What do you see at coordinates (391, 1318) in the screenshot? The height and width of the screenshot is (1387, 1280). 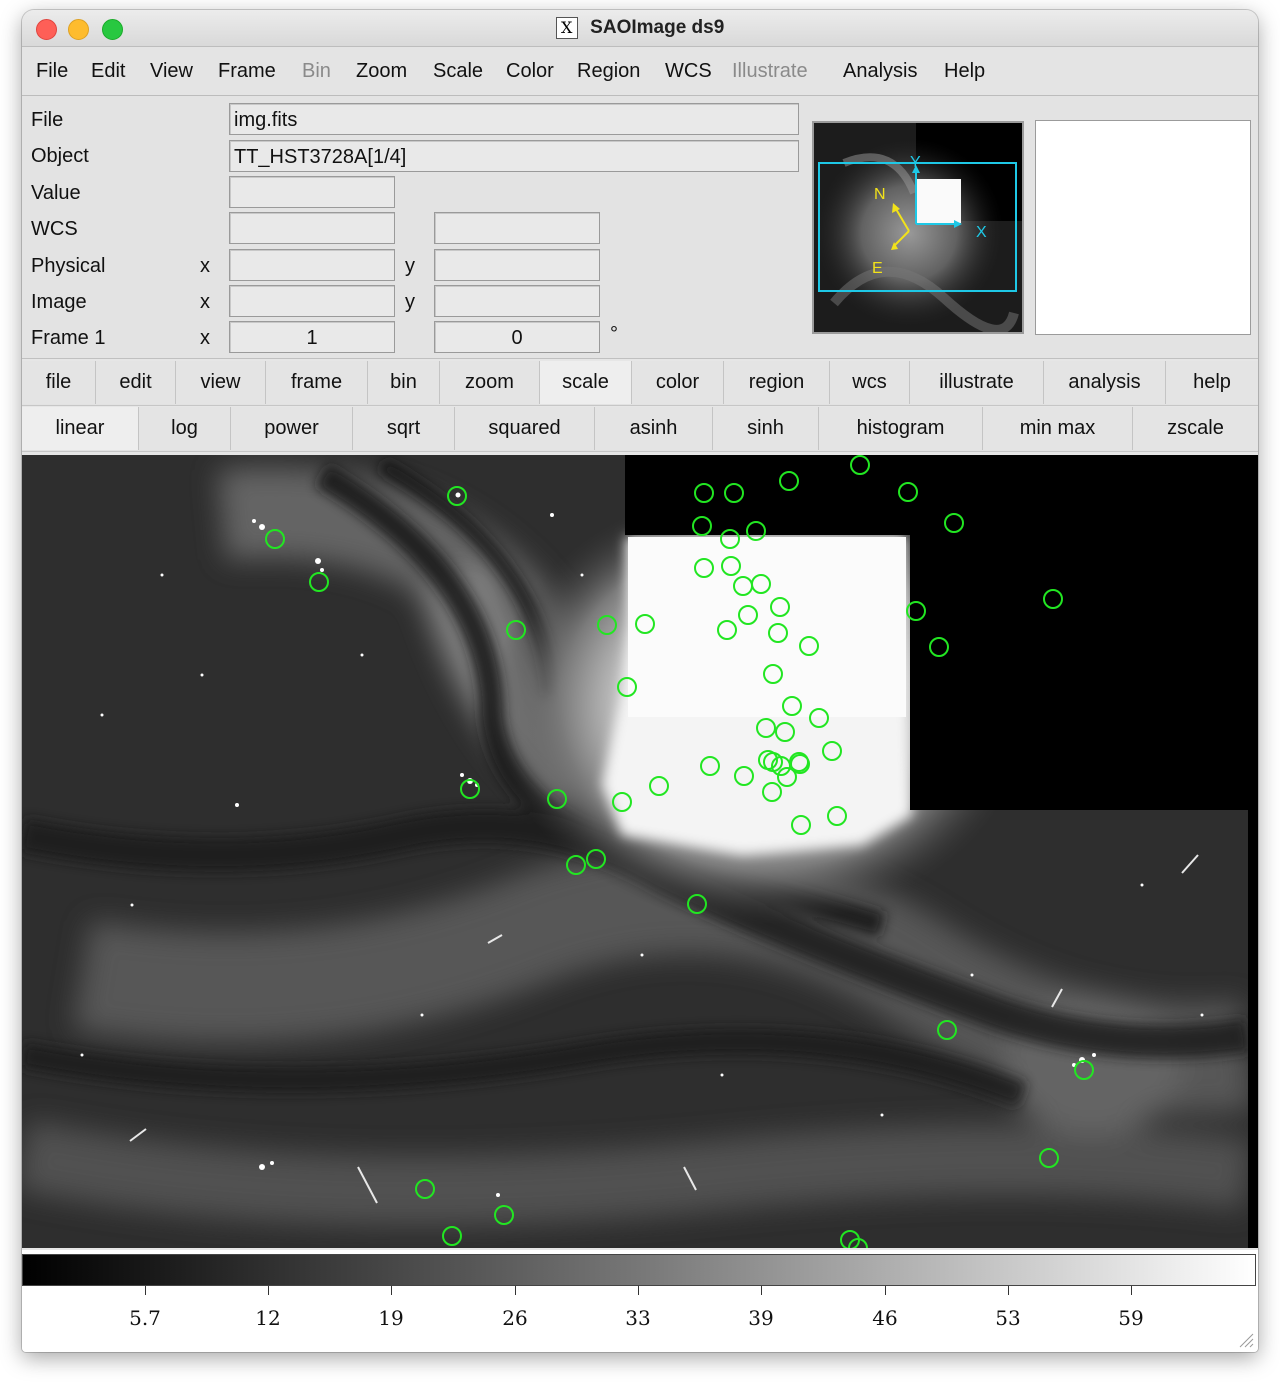 I see `colorbar-label: 19` at bounding box center [391, 1318].